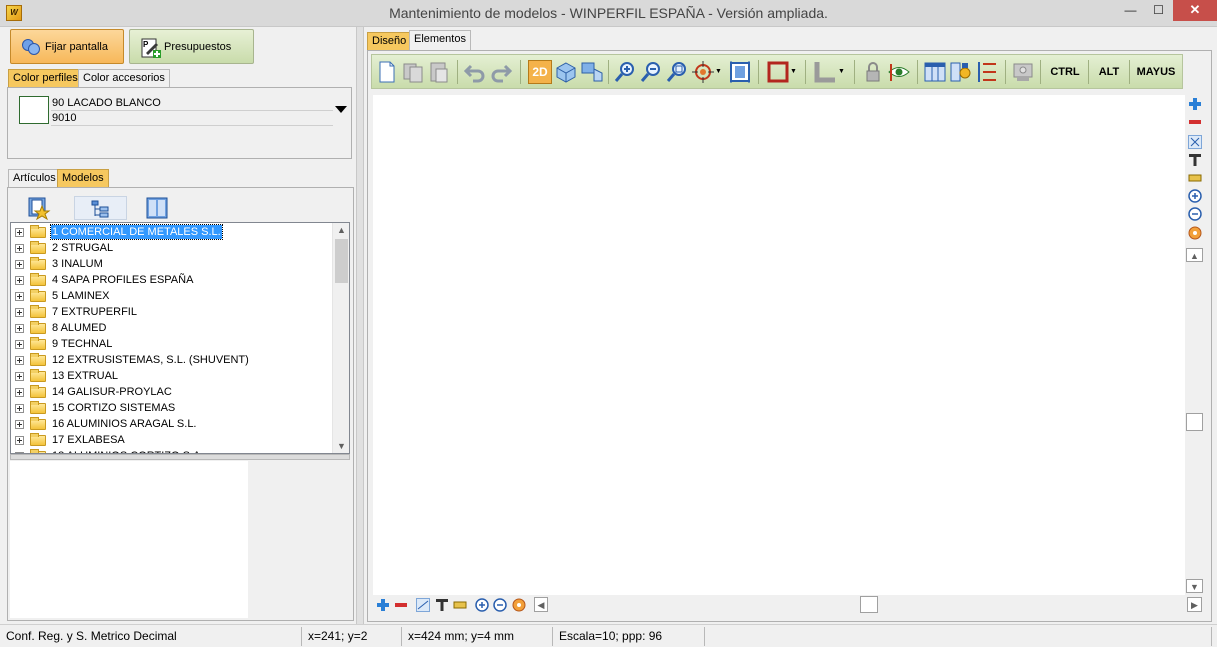 The height and width of the screenshot is (647, 1217). I want to click on canvas-horizontal-scrollbar: ◀ ▶, so click(869, 604).